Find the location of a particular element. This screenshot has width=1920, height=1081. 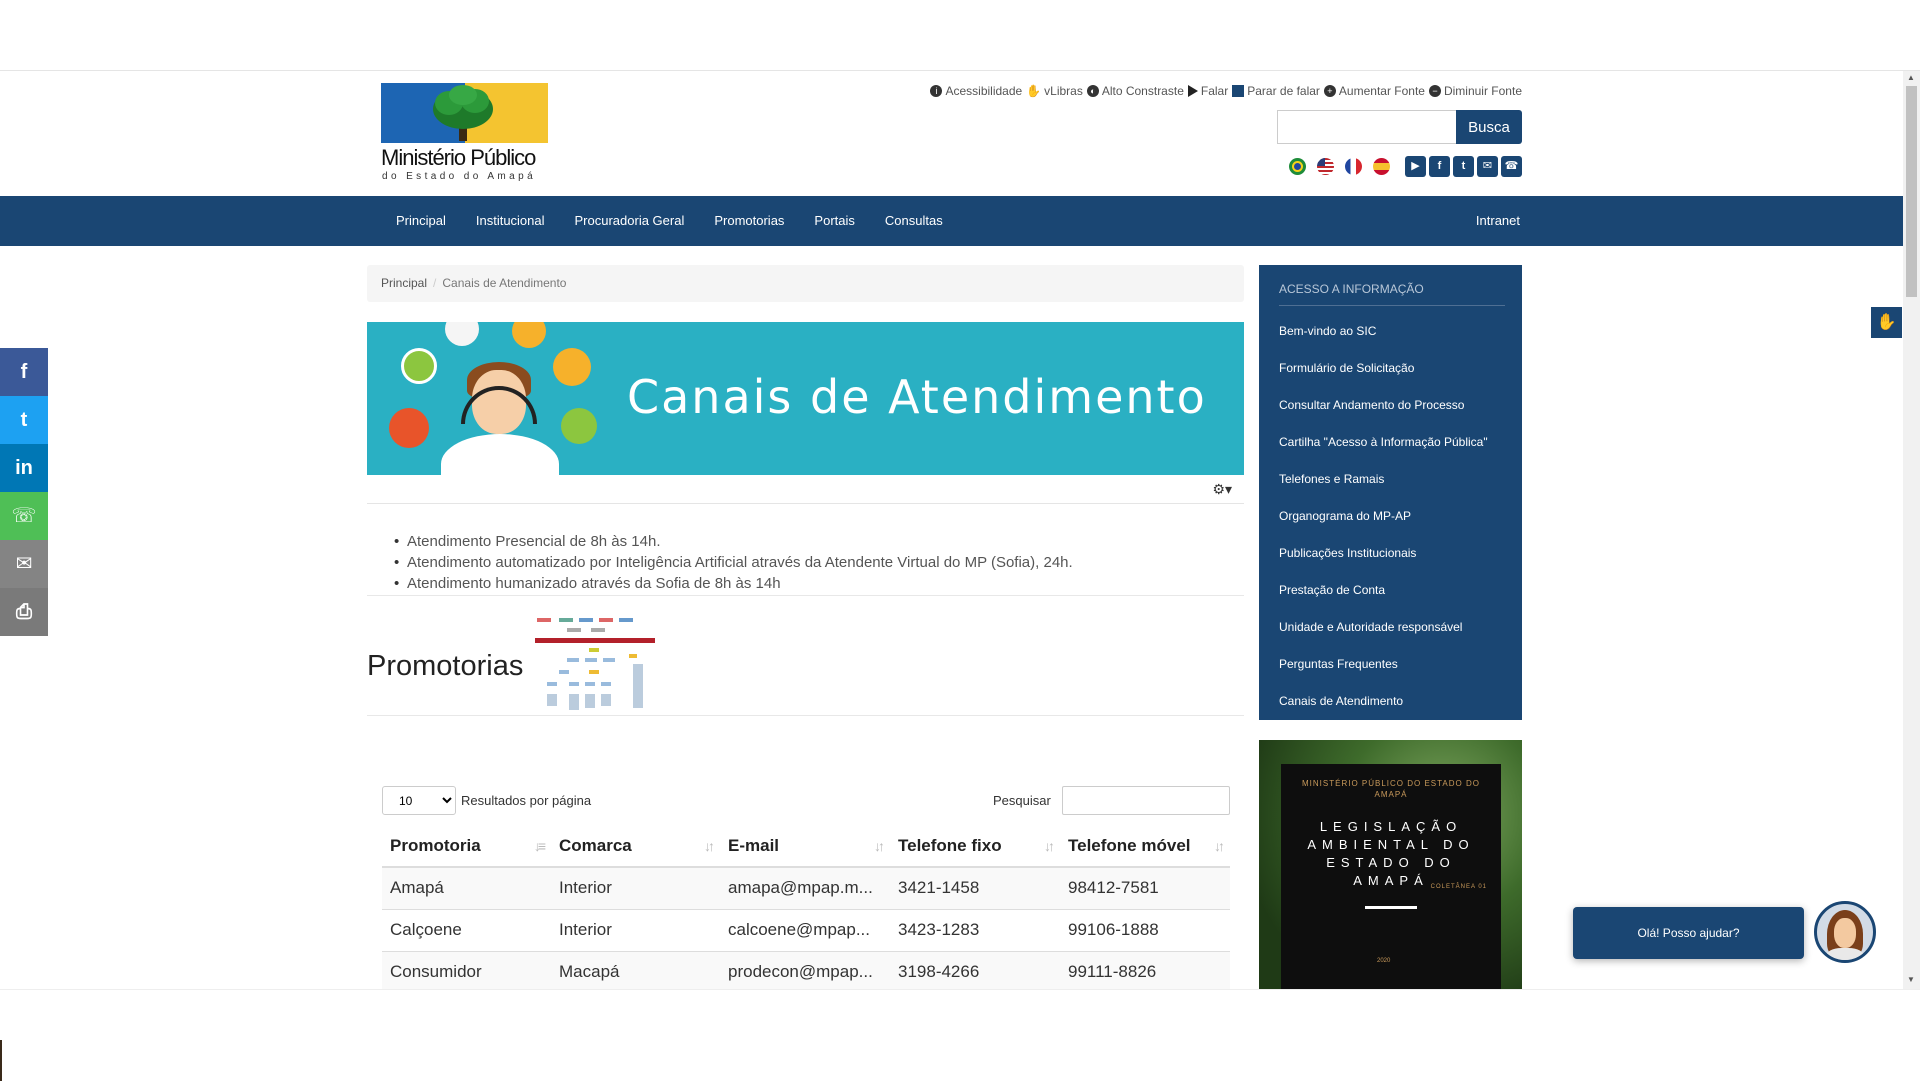

brazil-flag-icon is located at coordinates (1297, 166).